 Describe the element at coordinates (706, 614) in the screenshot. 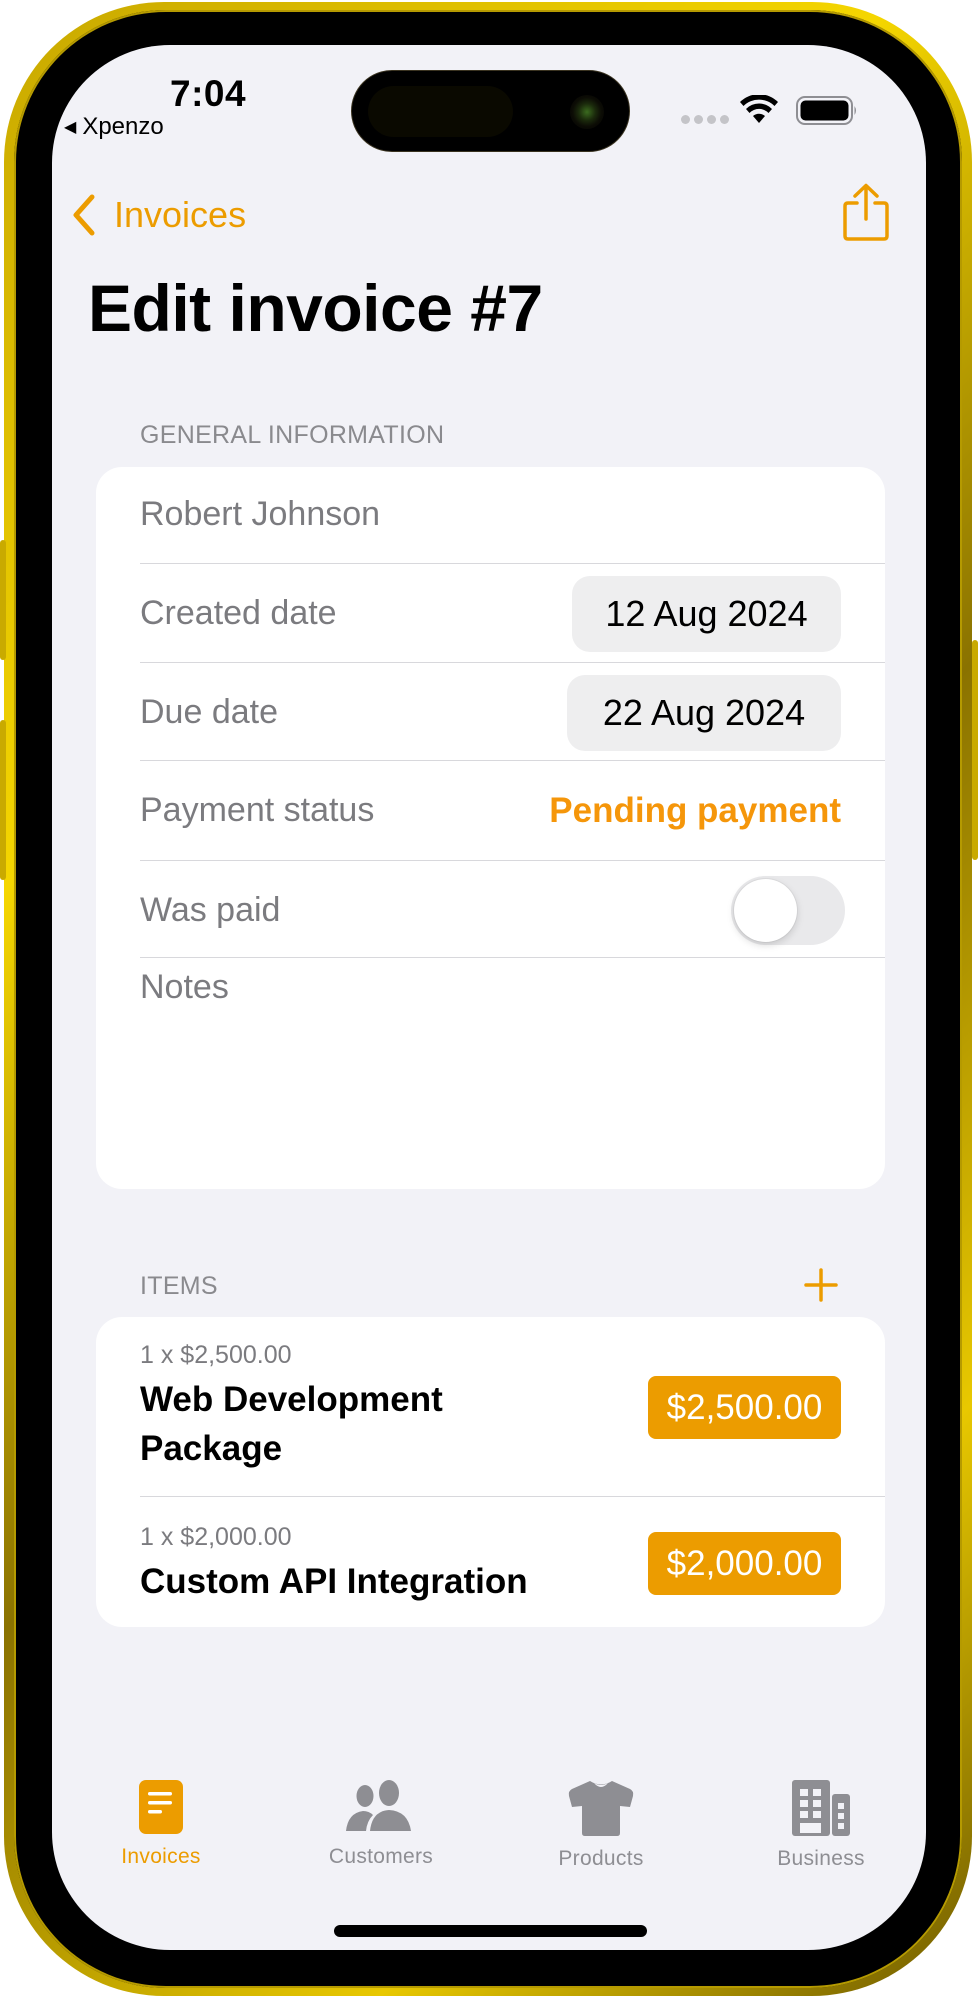

I see `created-date-picker: 12 Aug 2024` at that location.